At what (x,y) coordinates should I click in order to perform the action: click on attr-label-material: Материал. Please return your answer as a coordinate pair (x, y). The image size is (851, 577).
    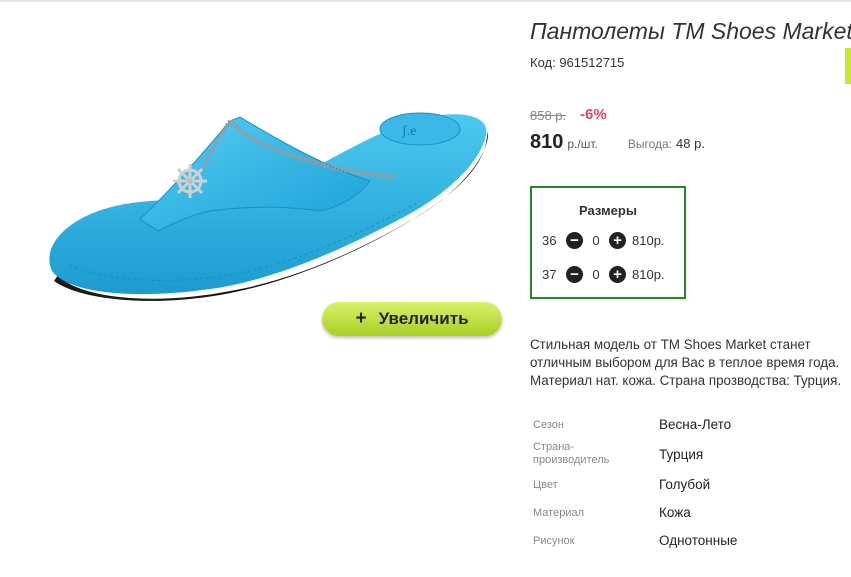
    Looking at the image, I should click on (558, 513).